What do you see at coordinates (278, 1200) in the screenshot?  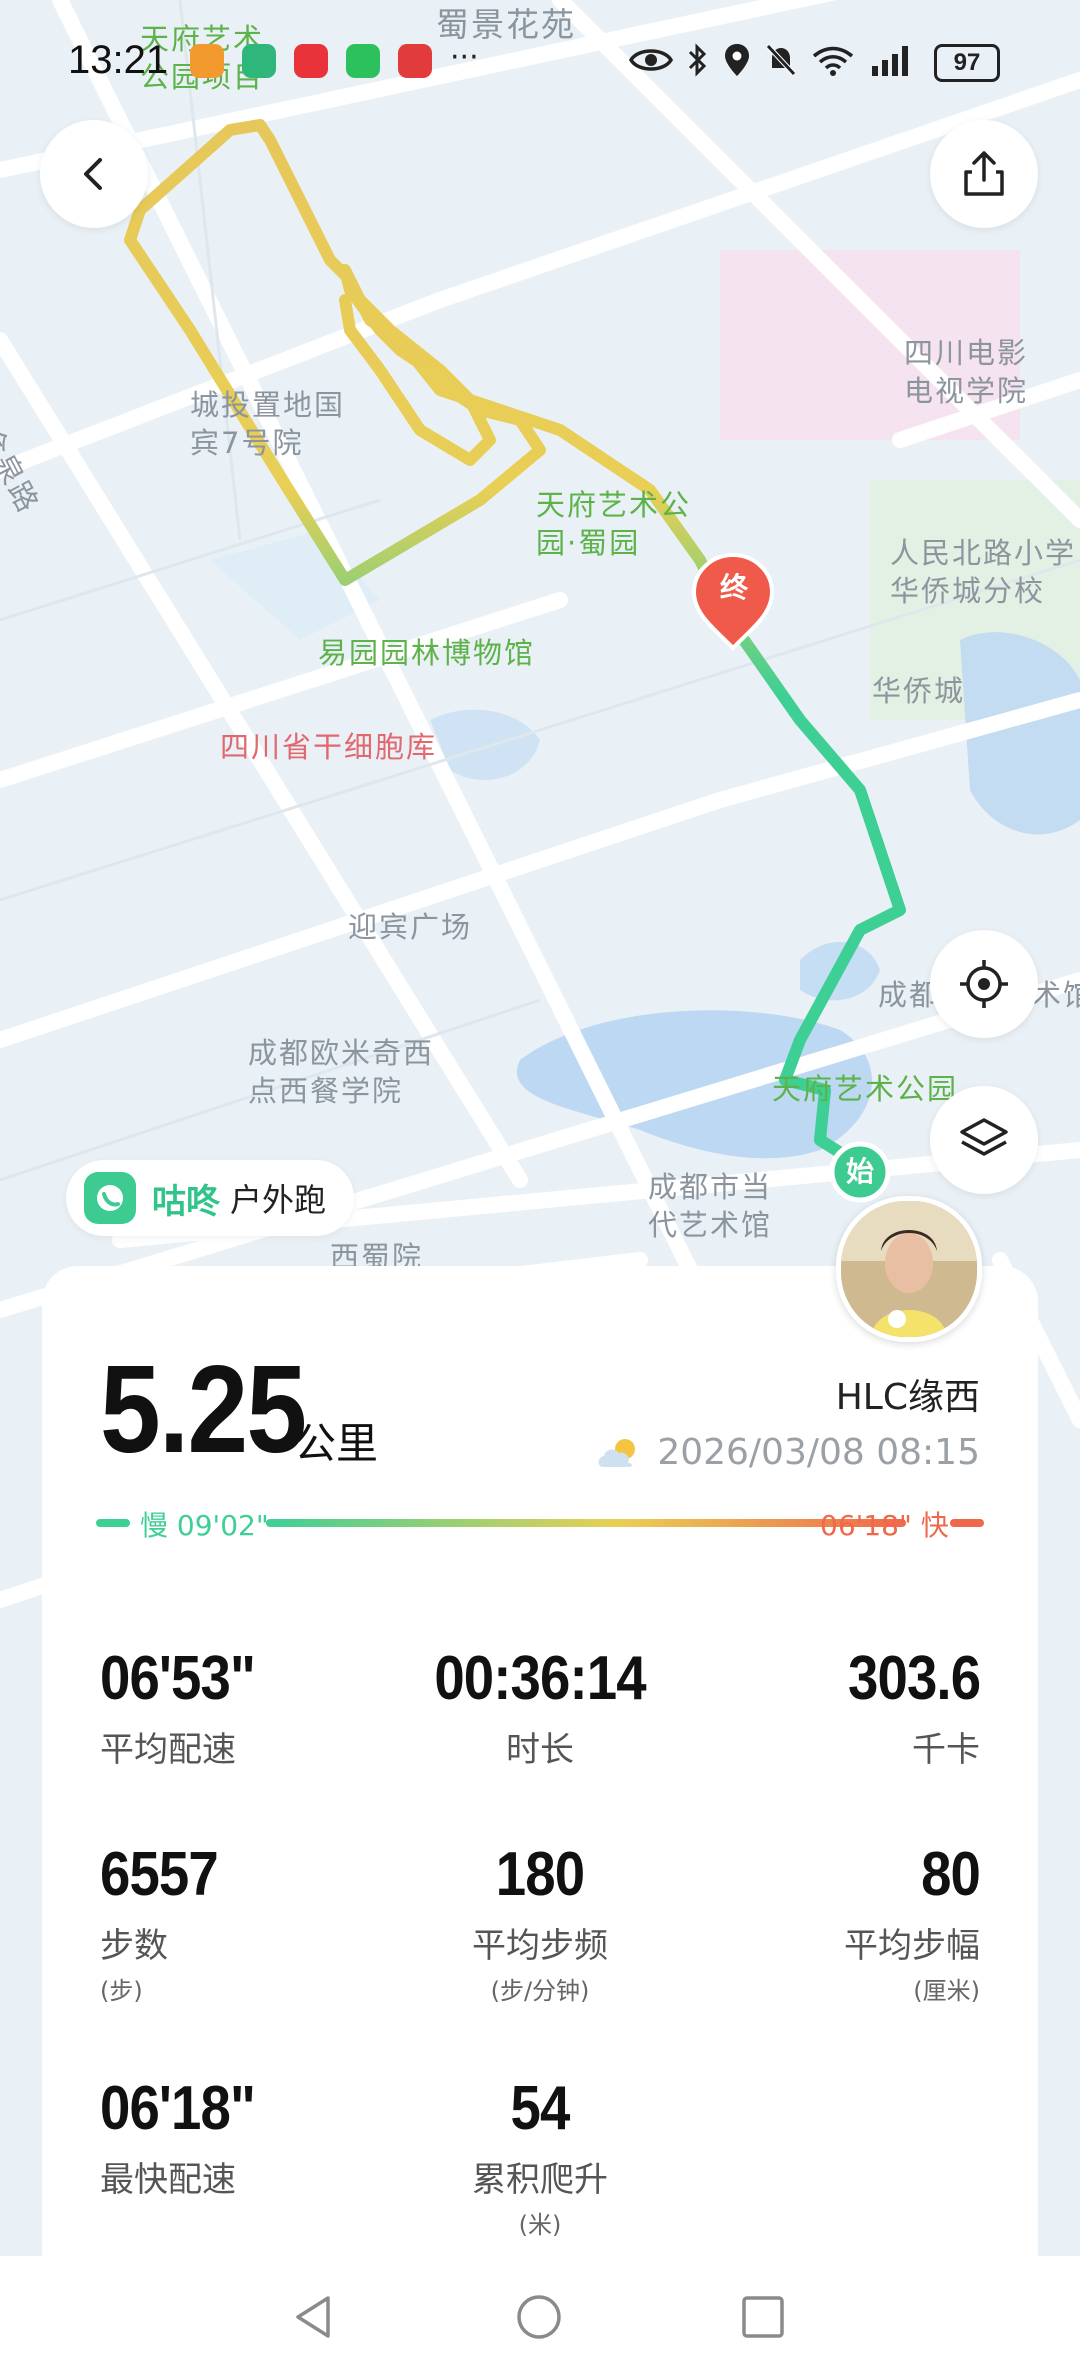 I see `sport-type: 户外跑` at bounding box center [278, 1200].